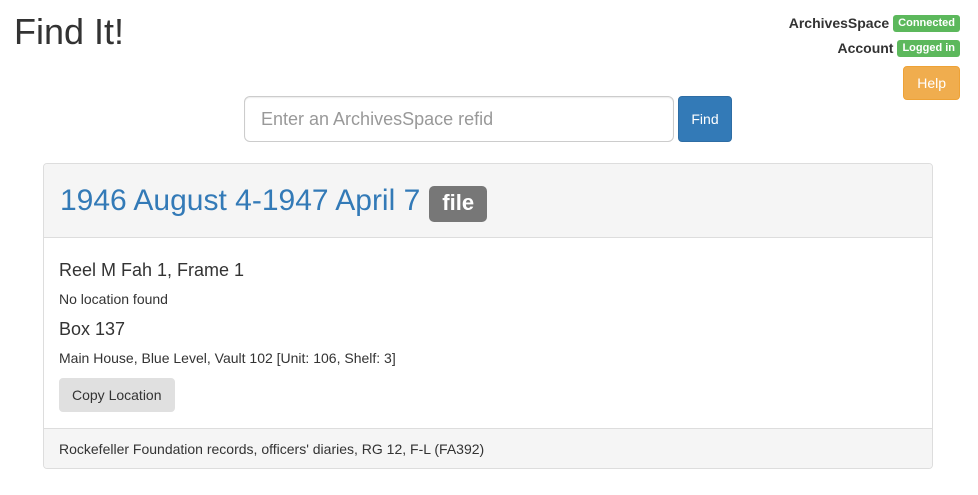 This screenshot has width=978, height=495. I want to click on result-panel-heading: 1946 August 4-1947 April 7 file, so click(488, 201).